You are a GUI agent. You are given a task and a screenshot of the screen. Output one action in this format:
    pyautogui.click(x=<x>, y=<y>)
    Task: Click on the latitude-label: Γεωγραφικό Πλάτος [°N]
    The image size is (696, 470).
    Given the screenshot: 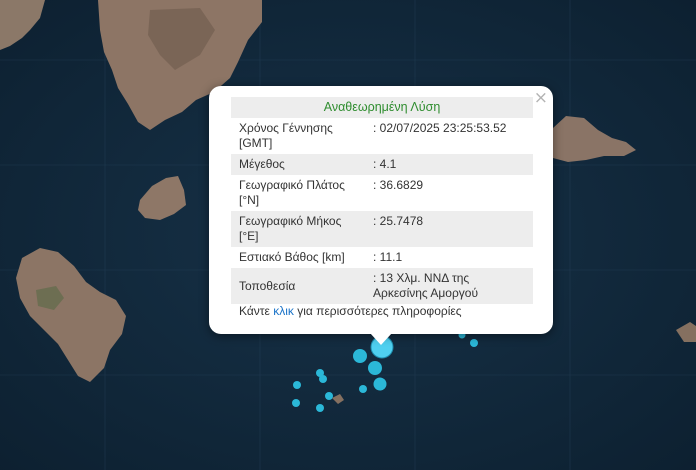 What is the action you would take?
    pyautogui.click(x=292, y=192)
    